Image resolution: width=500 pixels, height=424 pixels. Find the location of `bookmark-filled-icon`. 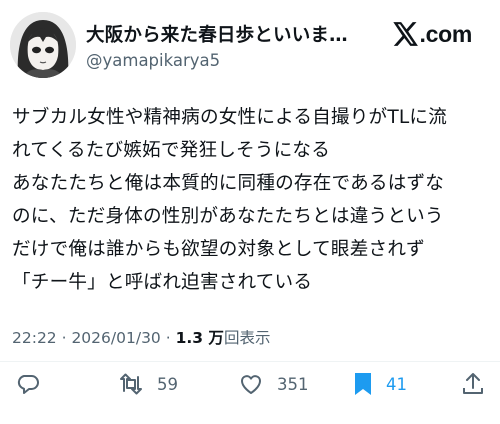

bookmark-filled-icon is located at coordinates (363, 384).